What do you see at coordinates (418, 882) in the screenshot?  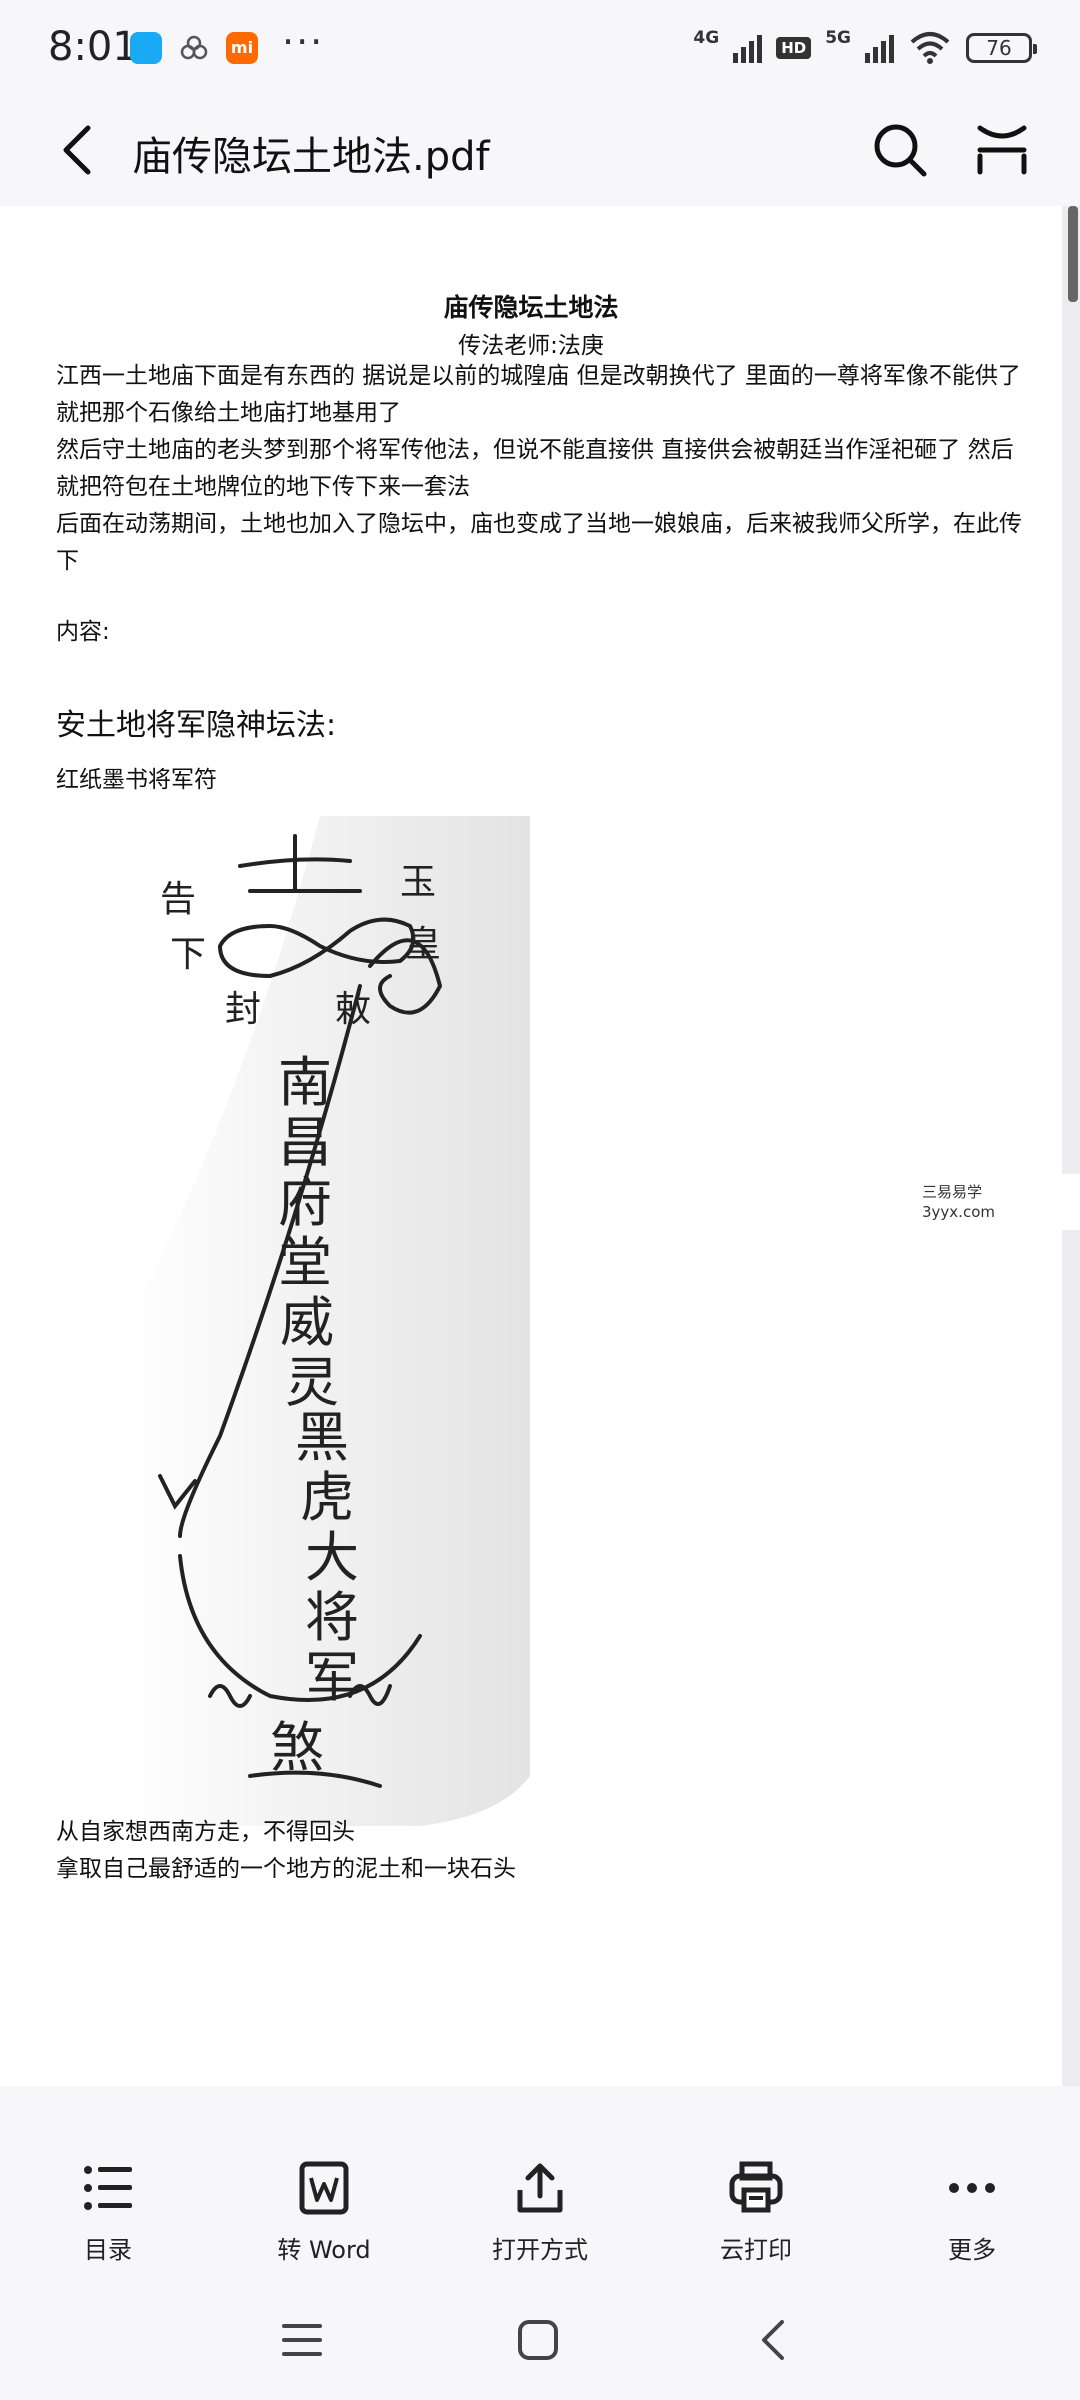 I see `talisman-char: 玉` at bounding box center [418, 882].